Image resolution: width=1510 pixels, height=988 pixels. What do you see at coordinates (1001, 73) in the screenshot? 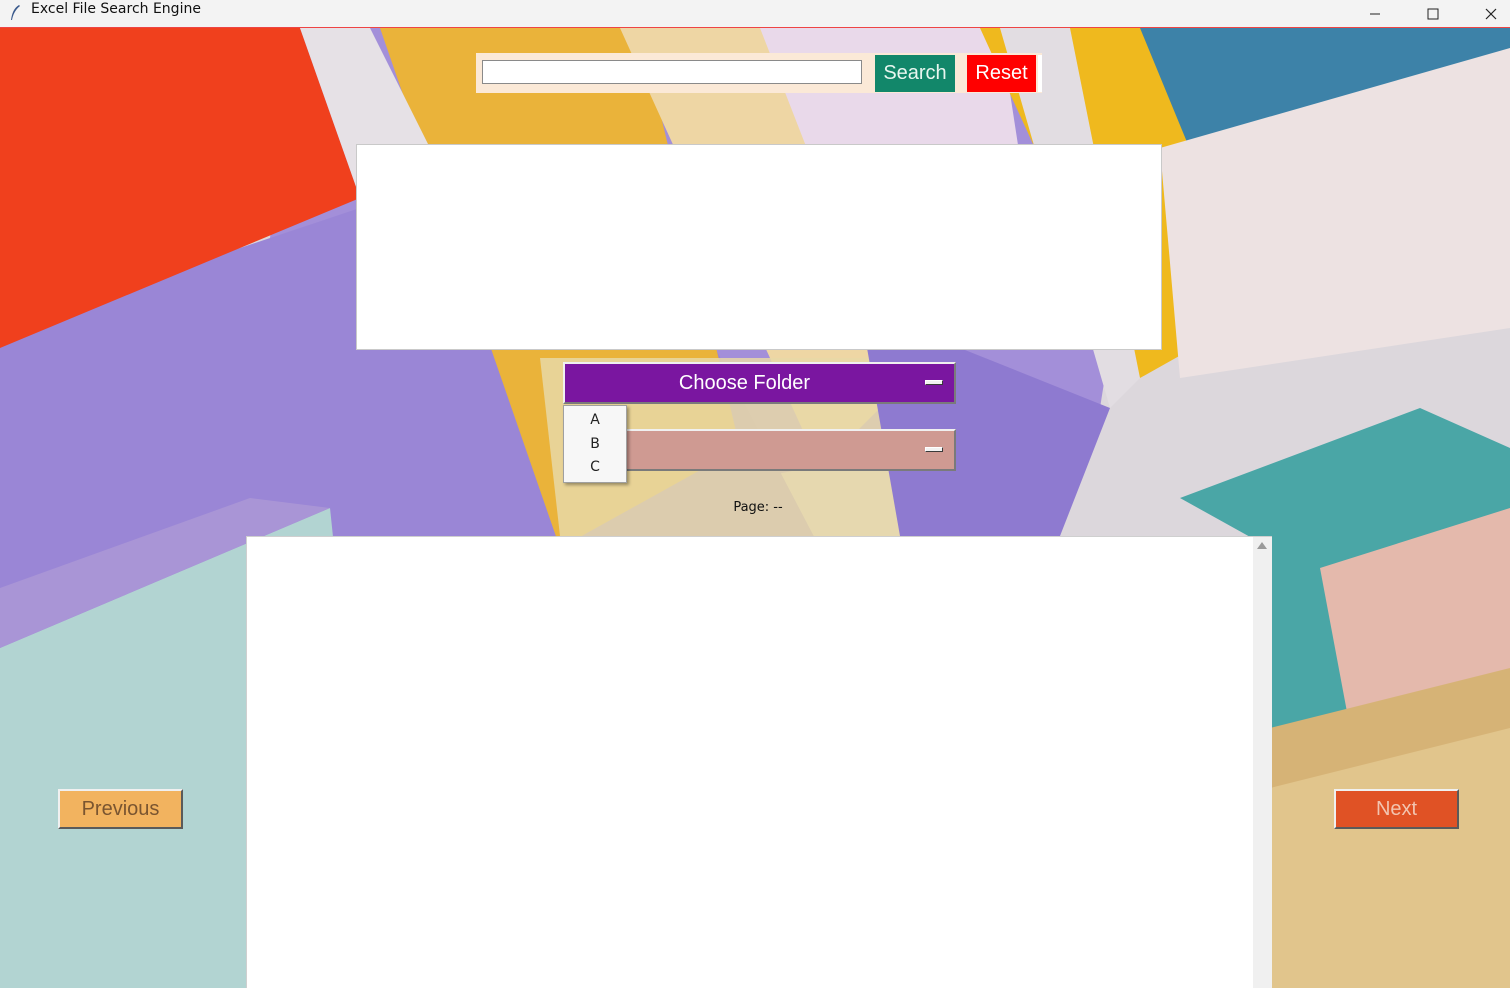
I see `reset-button: Reset` at bounding box center [1001, 73].